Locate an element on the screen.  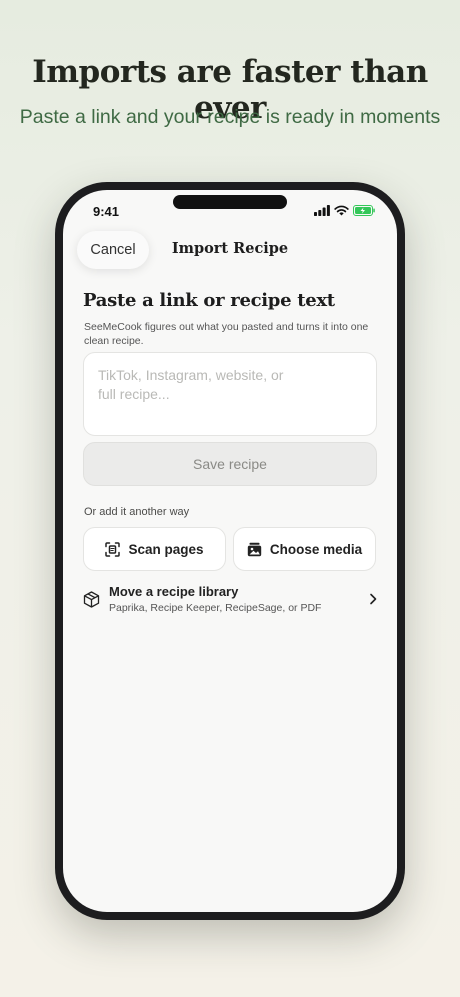
battery-charging-icon is located at coordinates (364, 210).